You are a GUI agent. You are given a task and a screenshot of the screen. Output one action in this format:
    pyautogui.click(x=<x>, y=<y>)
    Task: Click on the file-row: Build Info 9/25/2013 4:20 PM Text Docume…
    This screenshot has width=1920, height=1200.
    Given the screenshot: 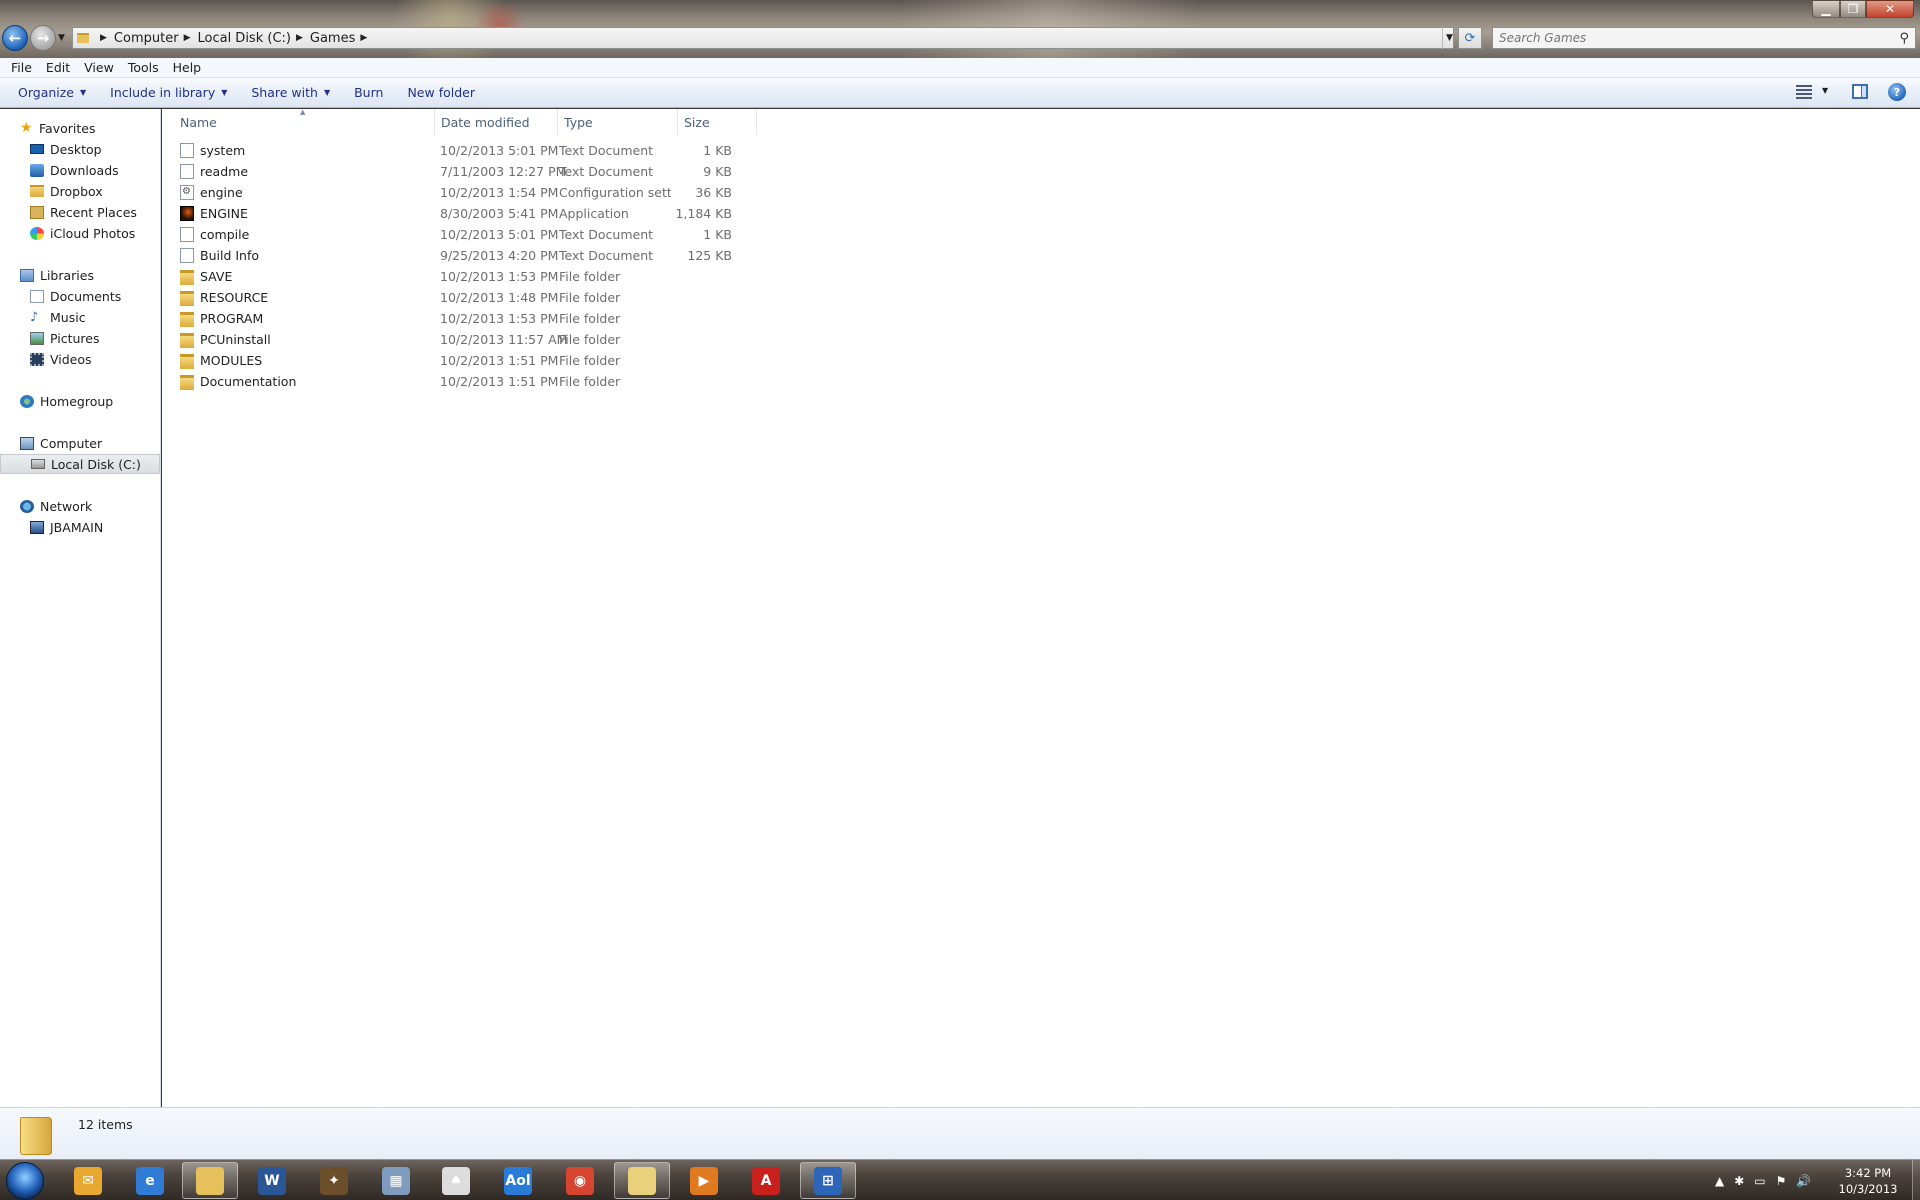 What is the action you would take?
    pyautogui.click(x=550, y=255)
    